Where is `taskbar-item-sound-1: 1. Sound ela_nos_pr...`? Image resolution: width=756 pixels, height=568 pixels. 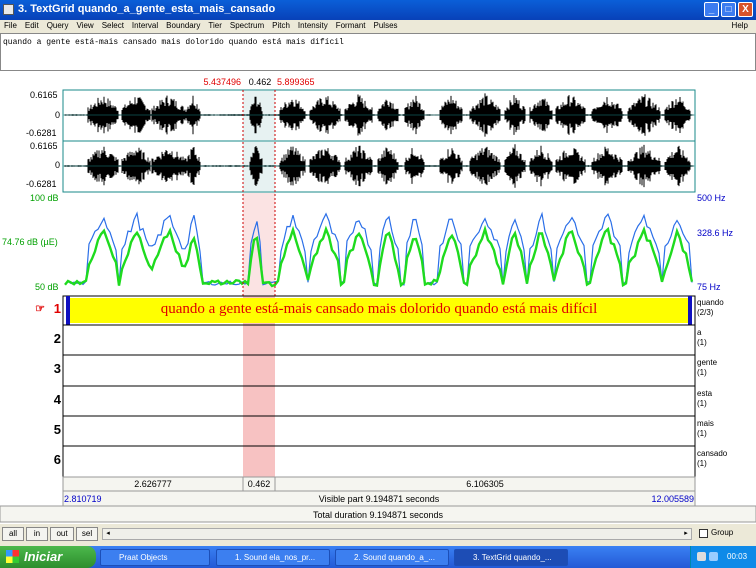
taskbar-item-sound-1: 1. Sound ela_nos_pr... is located at coordinates (273, 557).